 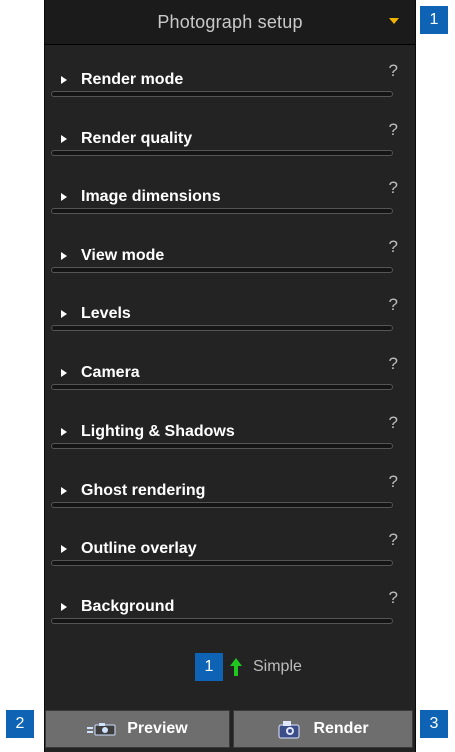 I want to click on render-label: Render, so click(x=341, y=728).